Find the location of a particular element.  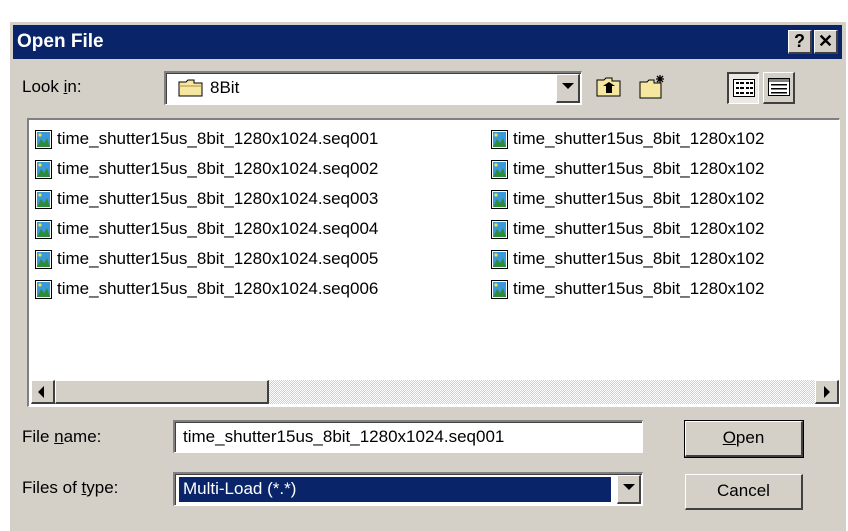

file-list-item-name: time_shutter15us_8bit_1280x1024.seq001 is located at coordinates (218, 138).